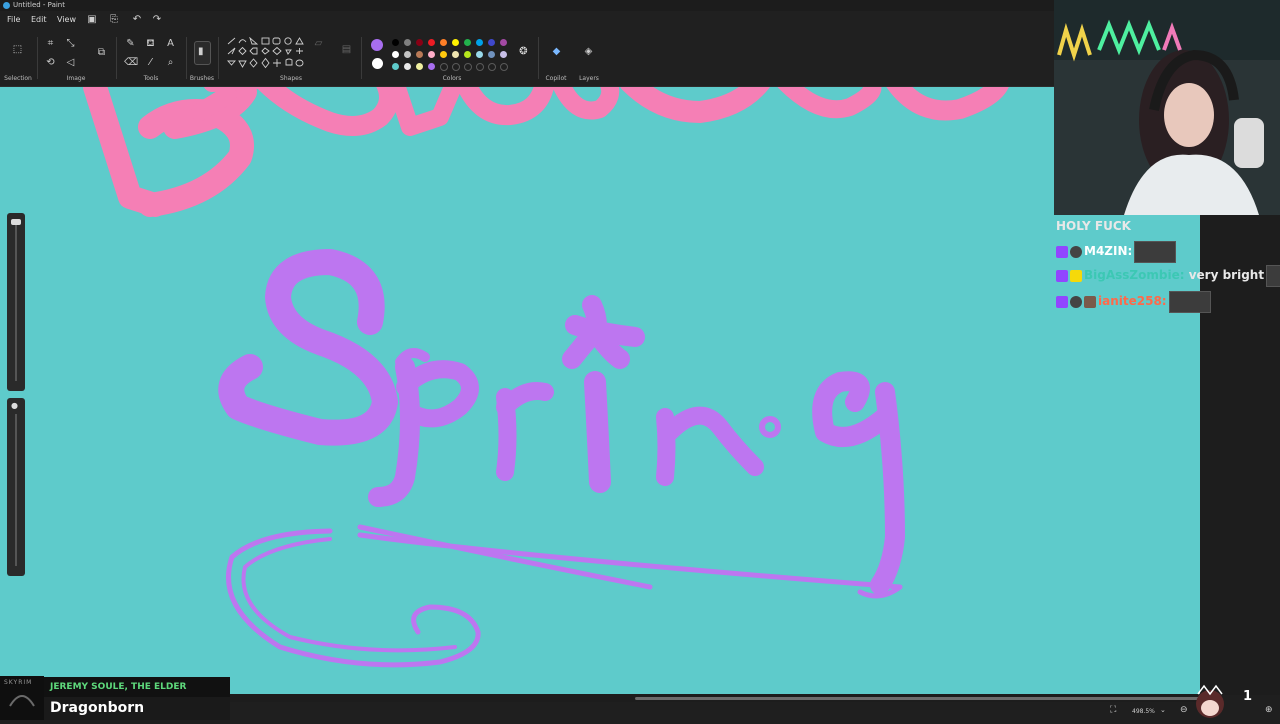  I want to click on selection-rectangle-icon: ⬚, so click(17, 49).